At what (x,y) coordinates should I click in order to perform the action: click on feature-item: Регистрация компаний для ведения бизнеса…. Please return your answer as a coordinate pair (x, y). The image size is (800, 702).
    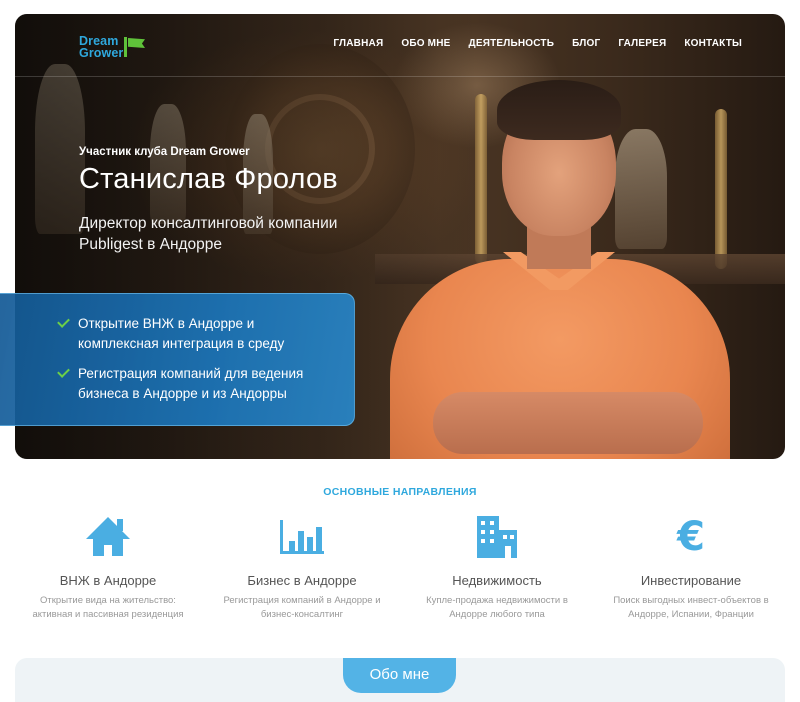
    Looking at the image, I should click on (198, 384).